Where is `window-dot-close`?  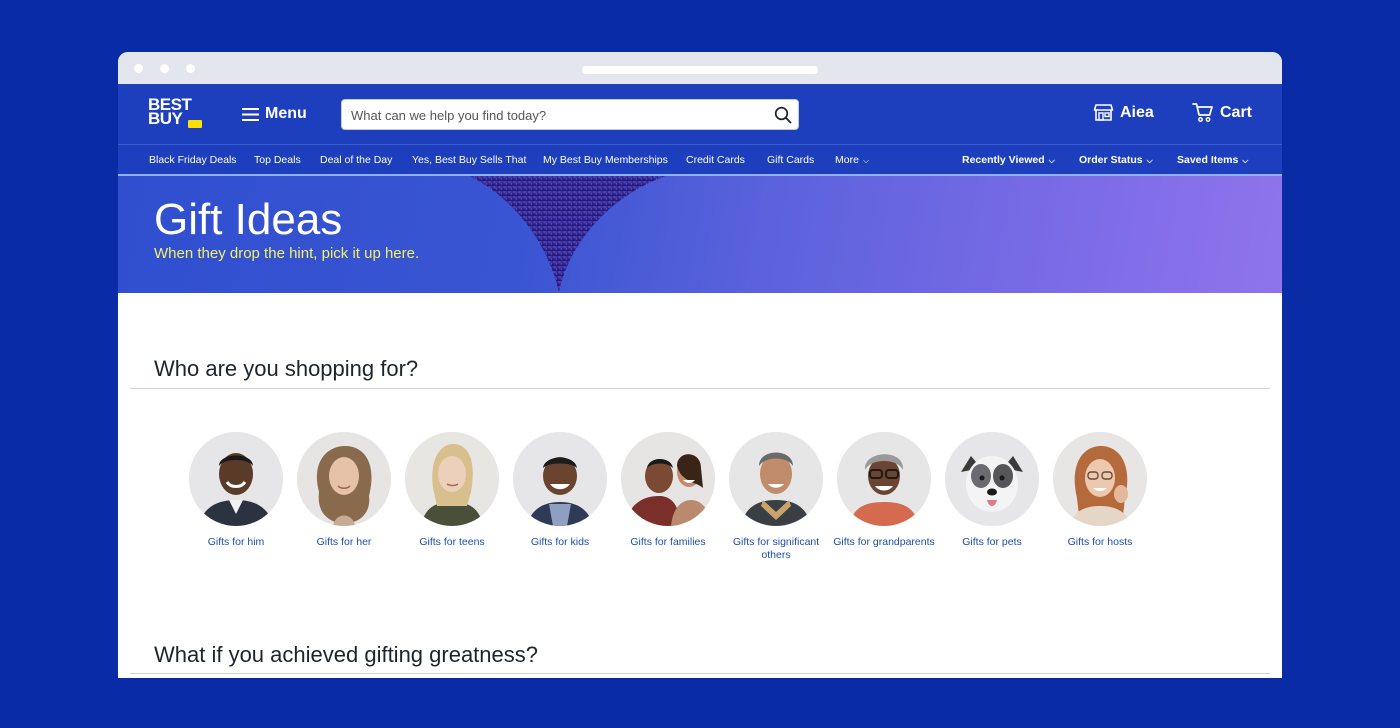 window-dot-close is located at coordinates (138, 68).